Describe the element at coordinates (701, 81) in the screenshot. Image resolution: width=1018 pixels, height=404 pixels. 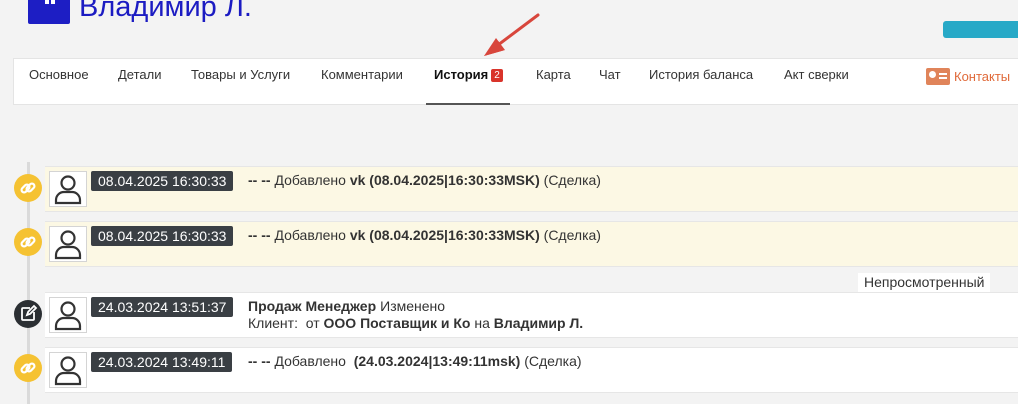
I see `tab-balance-history: История баланса` at that location.